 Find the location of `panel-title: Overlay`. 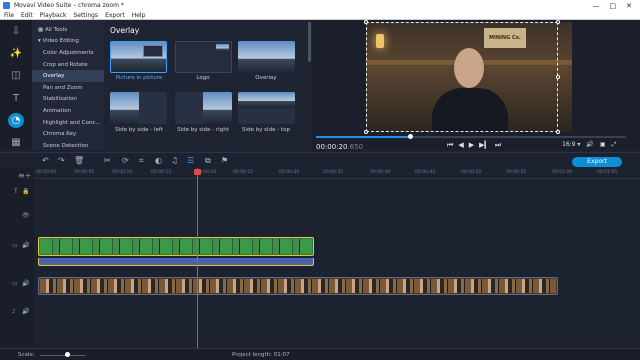

panel-title: Overlay is located at coordinates (125, 30).